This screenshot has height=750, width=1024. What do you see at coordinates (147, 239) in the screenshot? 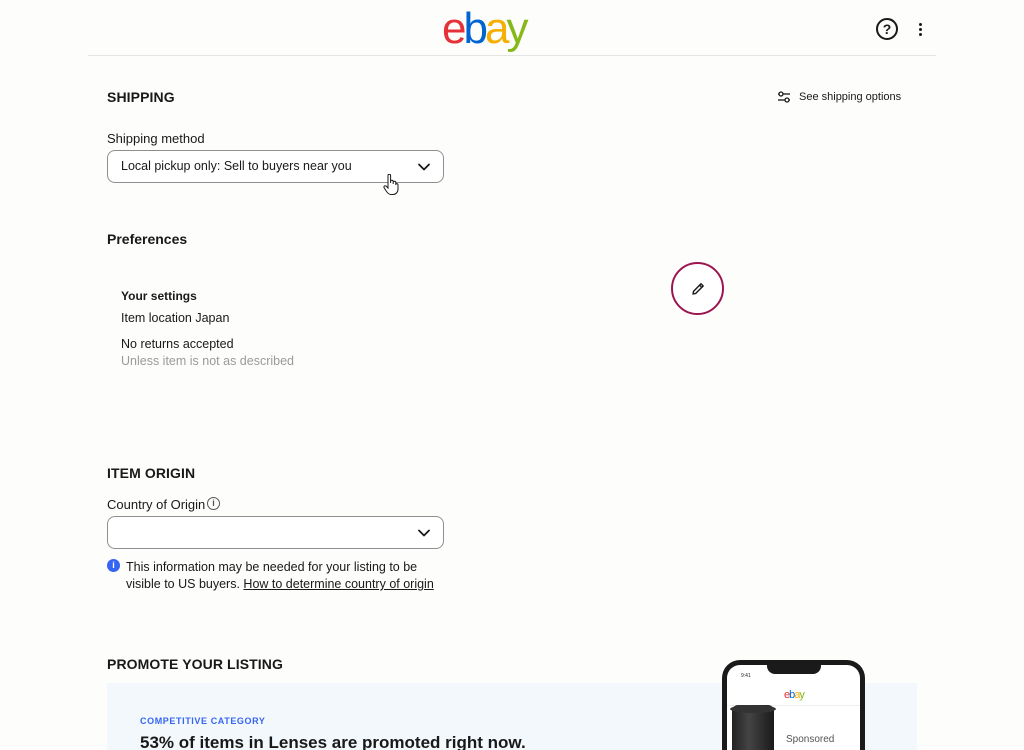
I see `preferences-title: Preferences` at bounding box center [147, 239].